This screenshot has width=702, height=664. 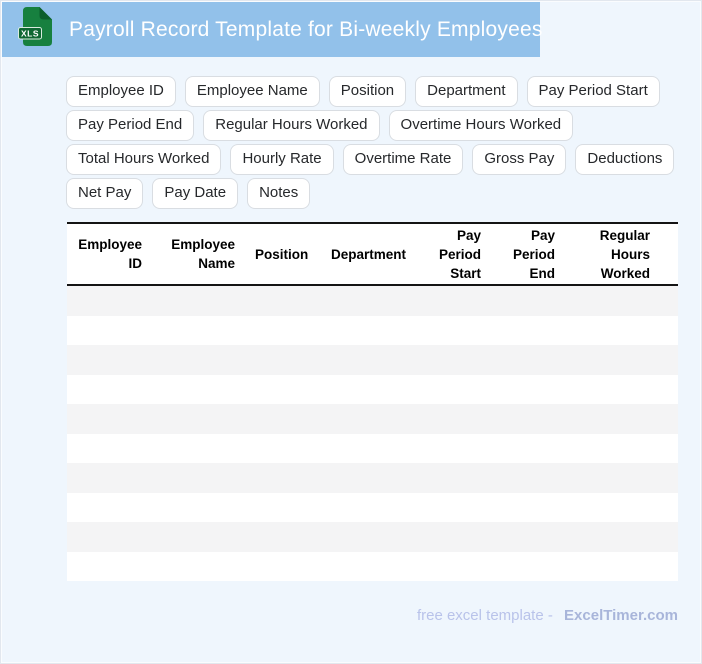 What do you see at coordinates (130, 125) in the screenshot?
I see `chip-pay-period-end: Pay Period End` at bounding box center [130, 125].